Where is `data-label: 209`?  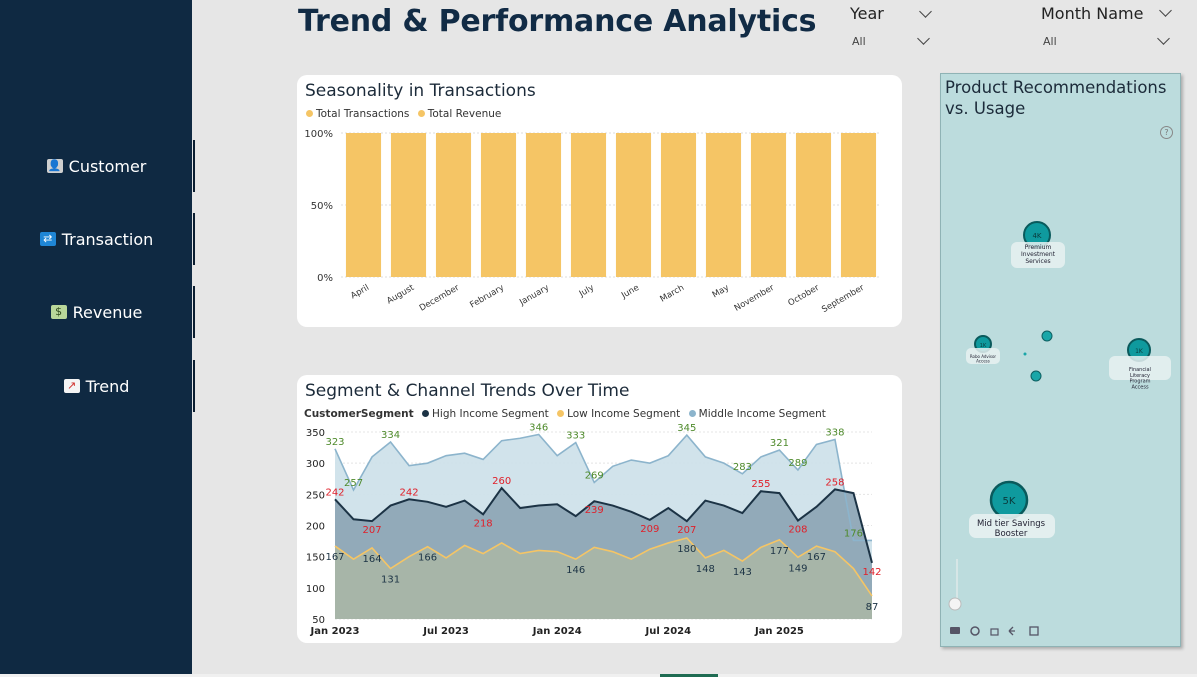
data-label: 209 is located at coordinates (649, 529).